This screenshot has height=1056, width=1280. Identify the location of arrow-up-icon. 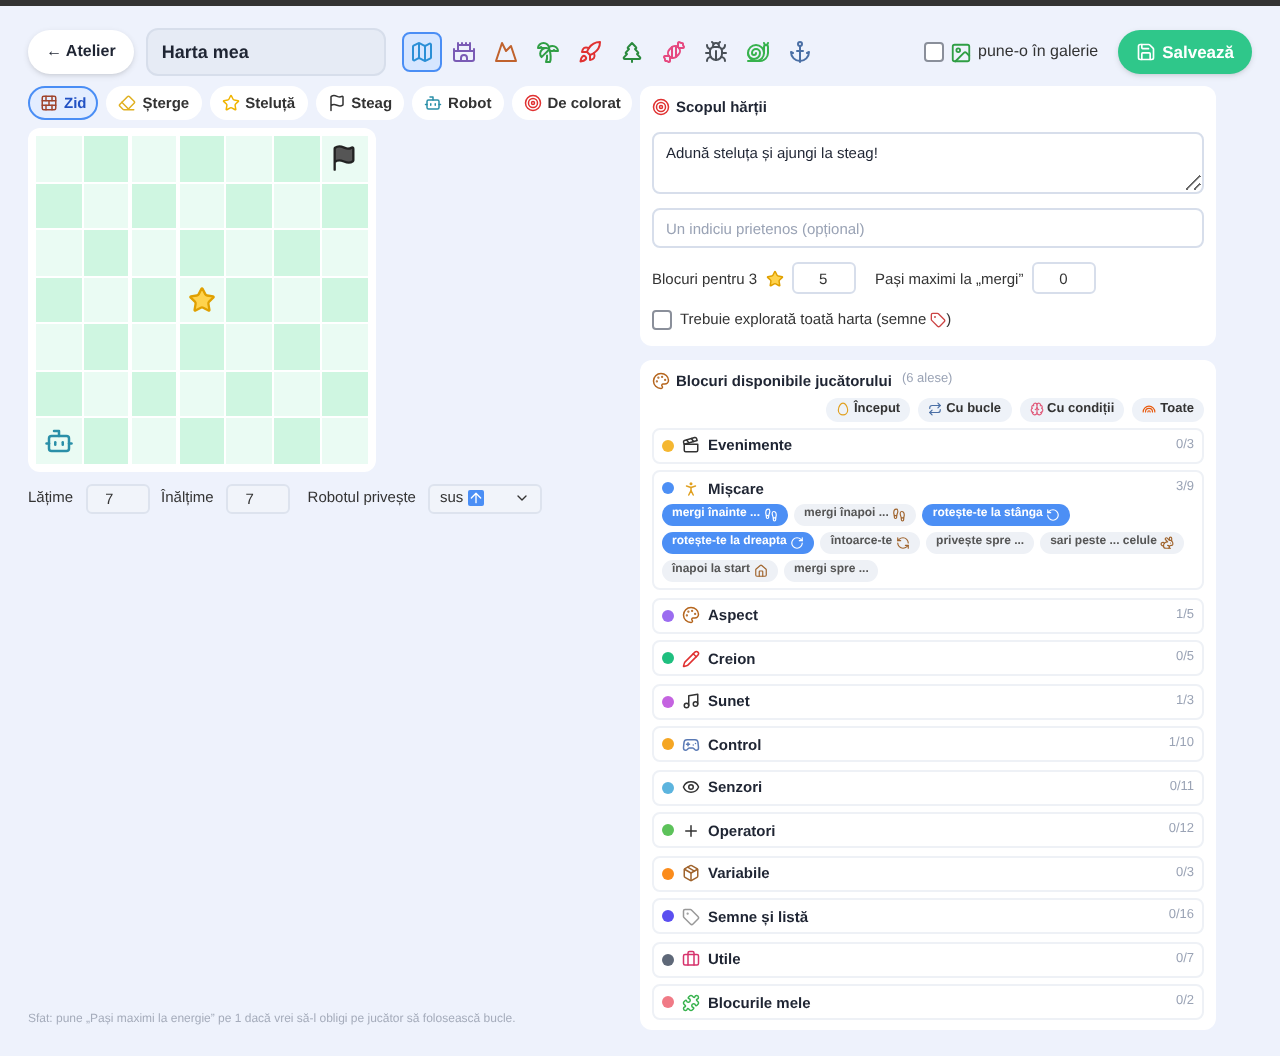
(475, 498).